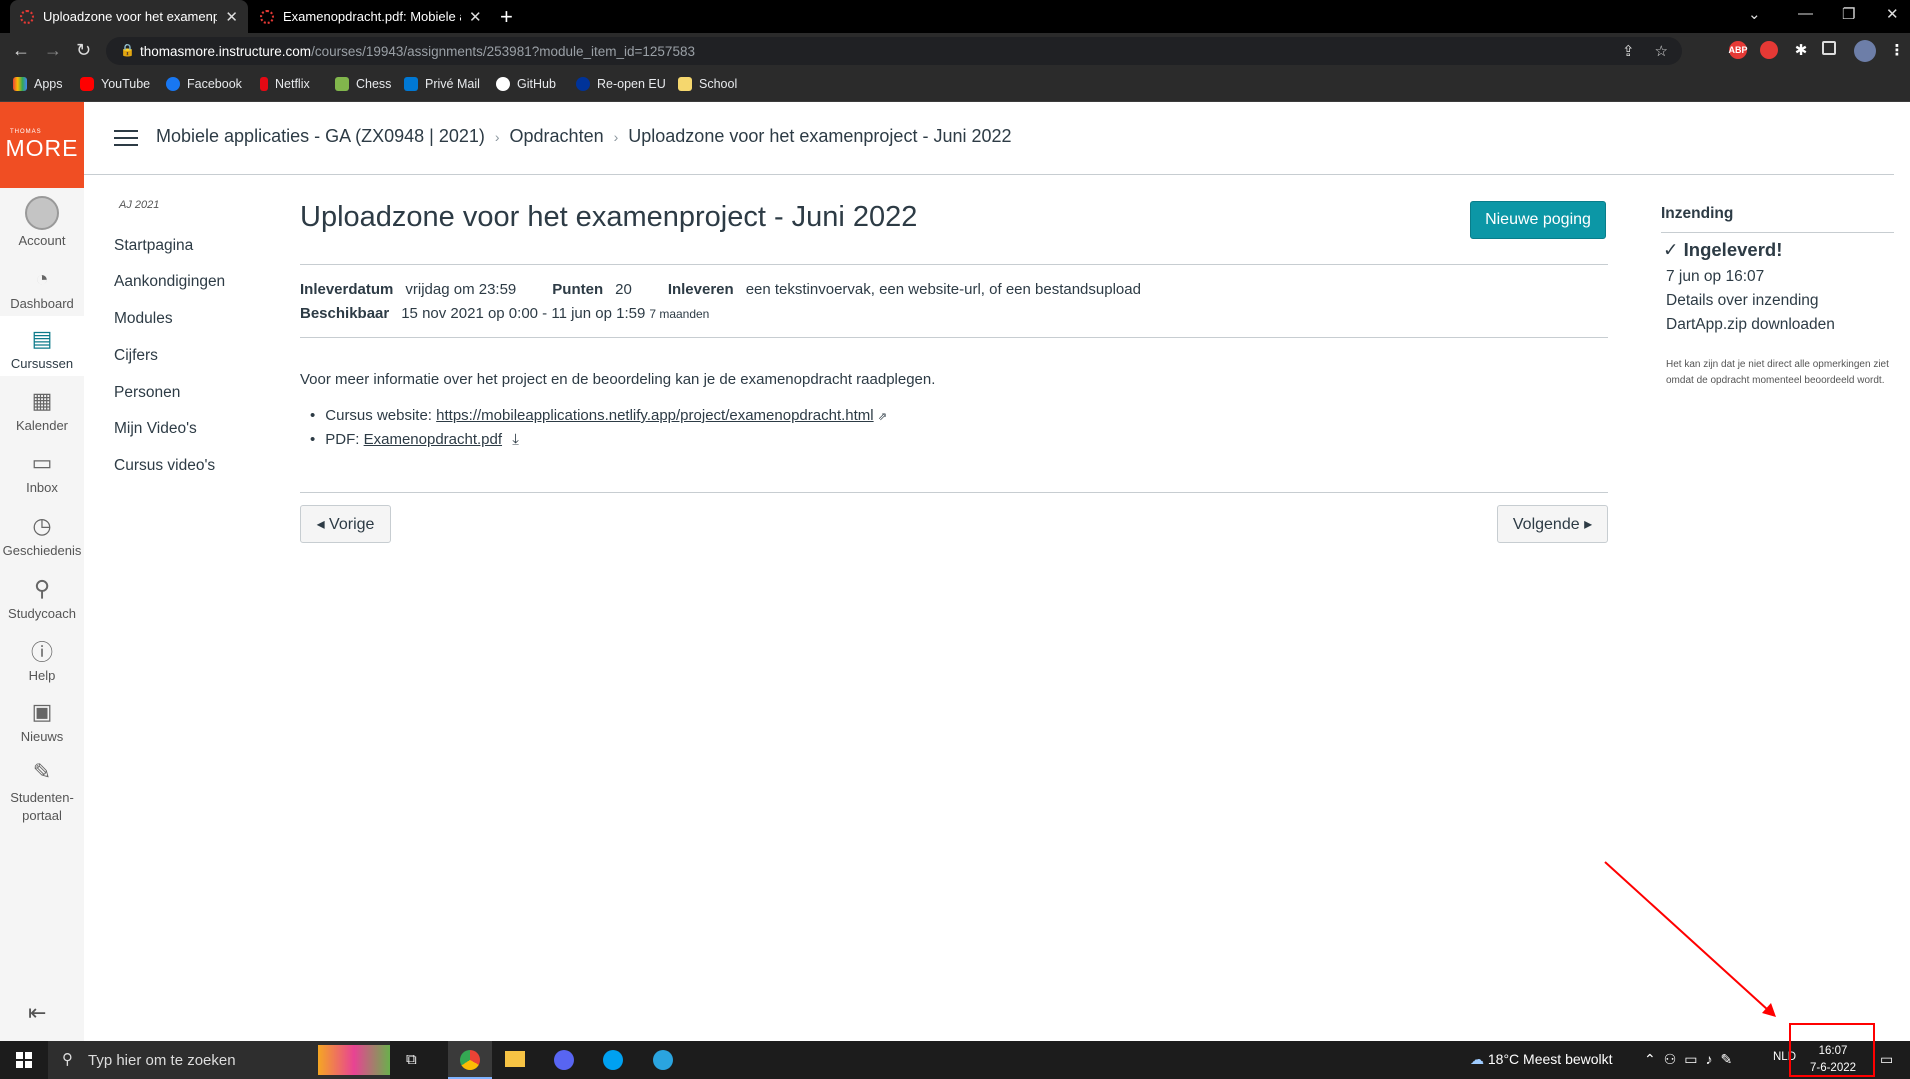 This screenshot has height=1079, width=1910. Describe the element at coordinates (1690, 939) in the screenshot. I see `annotation-arrow-icon` at that location.